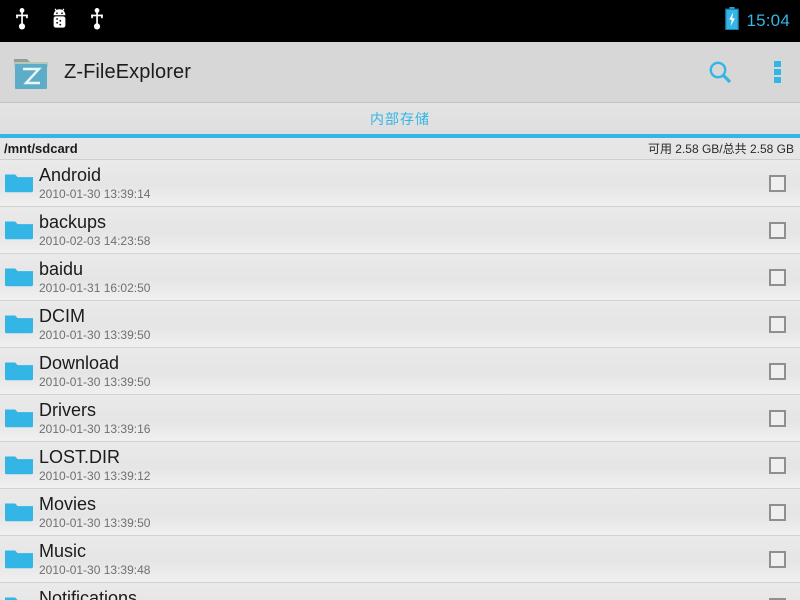 This screenshot has width=800, height=600. Describe the element at coordinates (400, 559) in the screenshot. I see `table-row: Music 2010-01-30 13:39:48` at that location.